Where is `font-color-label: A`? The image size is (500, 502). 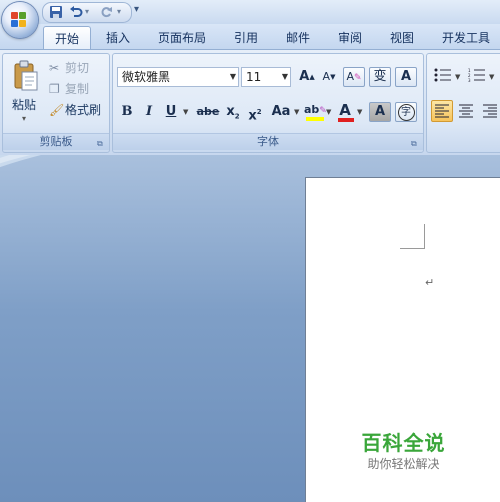 font-color-label: A is located at coordinates (345, 110).